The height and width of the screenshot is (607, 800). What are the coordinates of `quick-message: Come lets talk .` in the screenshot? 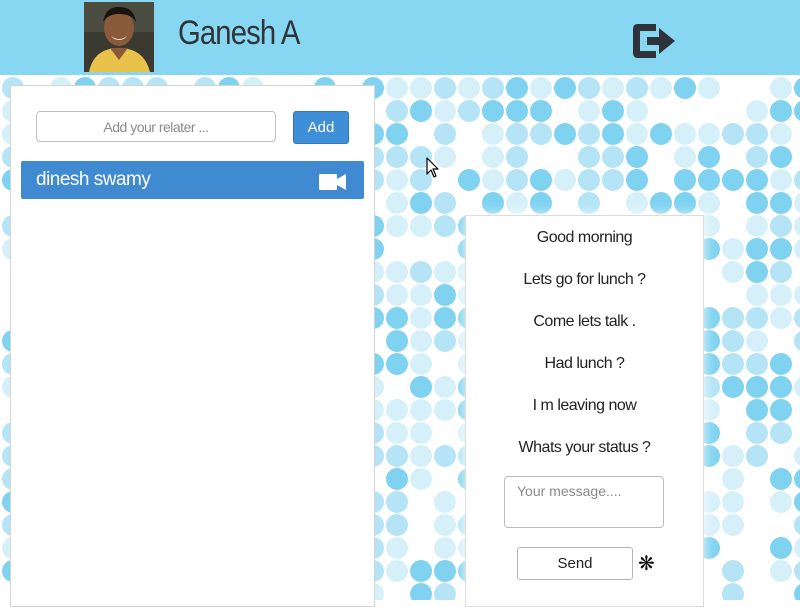 It's located at (584, 322).